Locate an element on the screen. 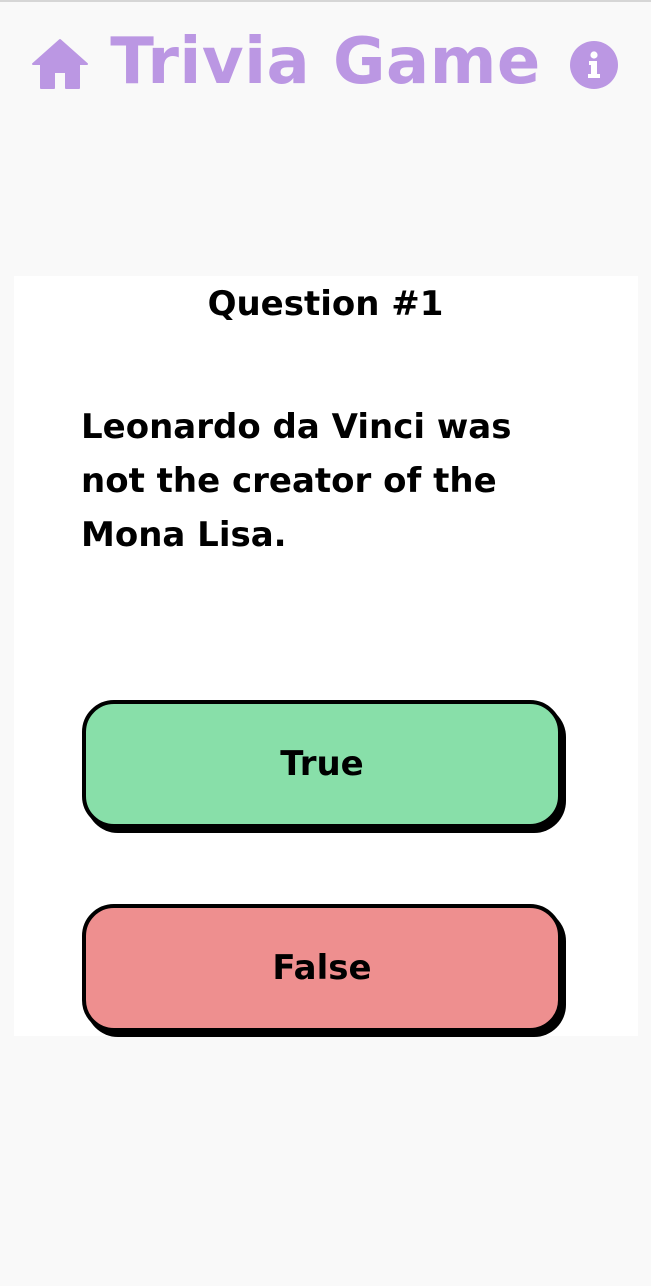  false-button: False is located at coordinates (322, 968).